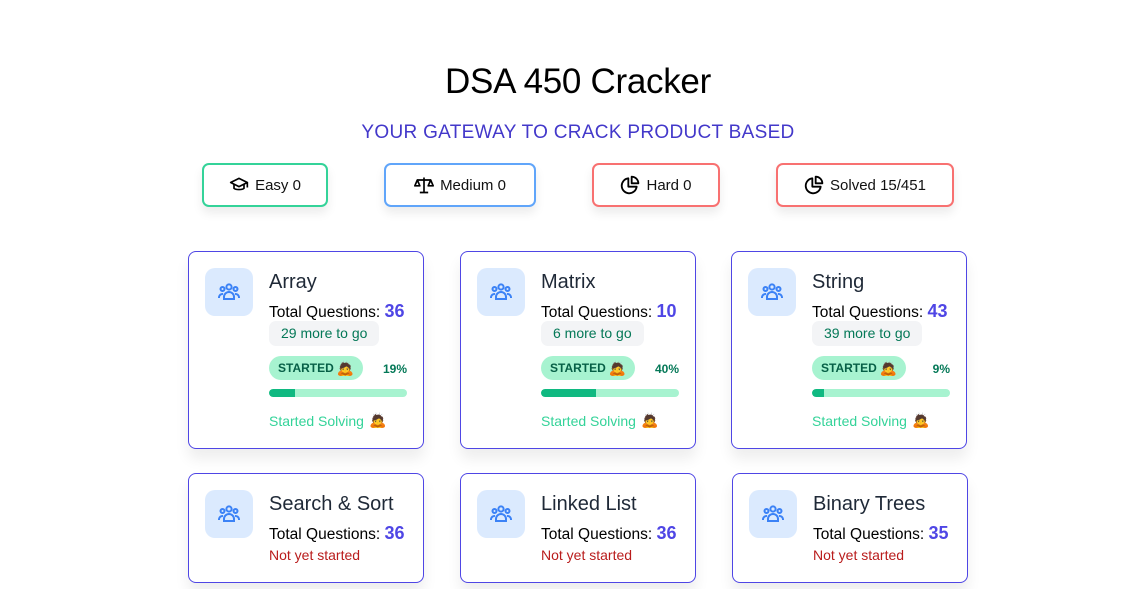  I want to click on progress-percent: 40%, so click(666, 369).